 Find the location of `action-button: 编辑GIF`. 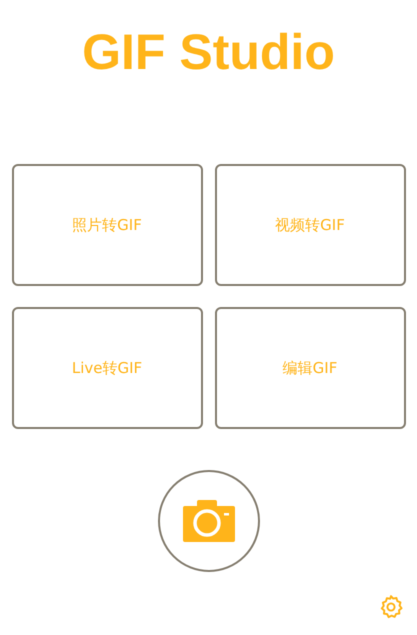

action-button: 编辑GIF is located at coordinates (310, 368).